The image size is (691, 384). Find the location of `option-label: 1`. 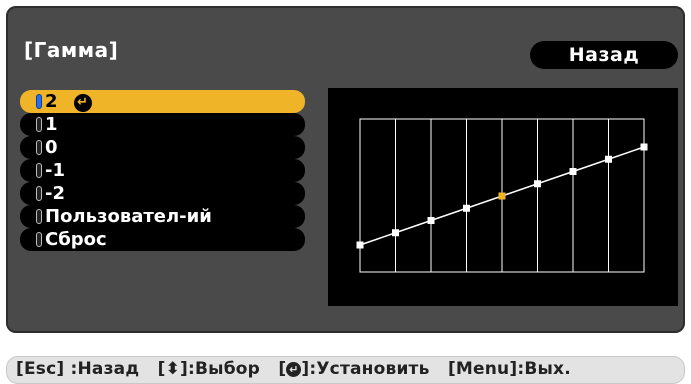

option-label: 1 is located at coordinates (51, 124).